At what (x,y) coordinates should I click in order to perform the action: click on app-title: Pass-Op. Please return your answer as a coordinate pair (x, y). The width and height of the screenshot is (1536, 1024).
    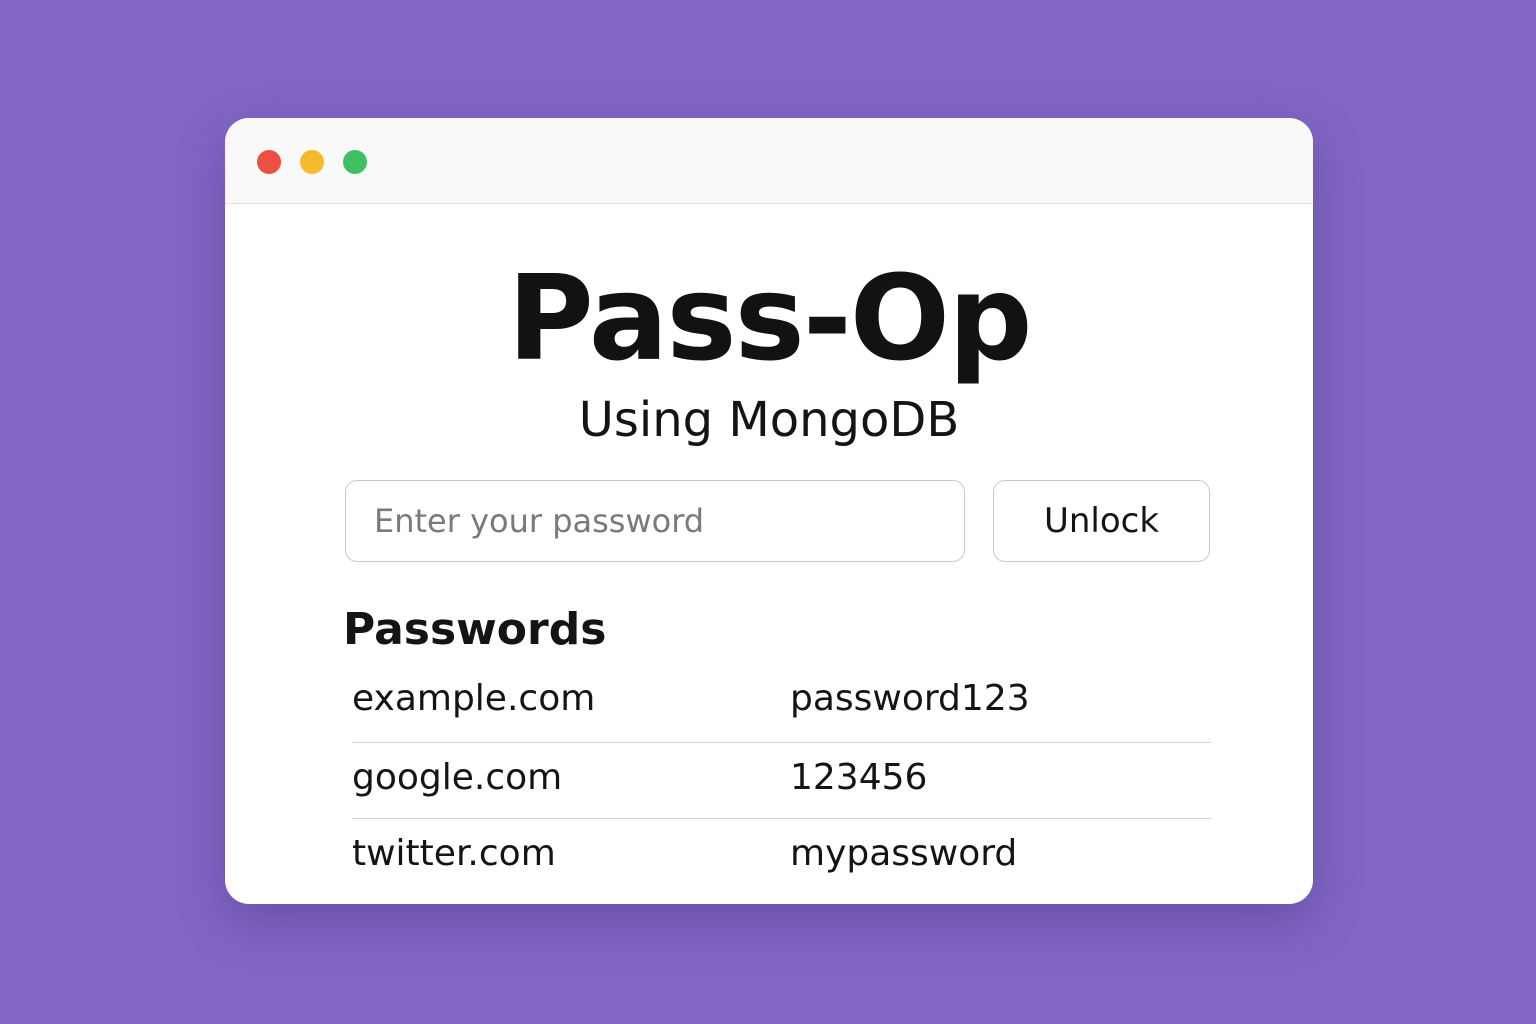
    Looking at the image, I should click on (769, 318).